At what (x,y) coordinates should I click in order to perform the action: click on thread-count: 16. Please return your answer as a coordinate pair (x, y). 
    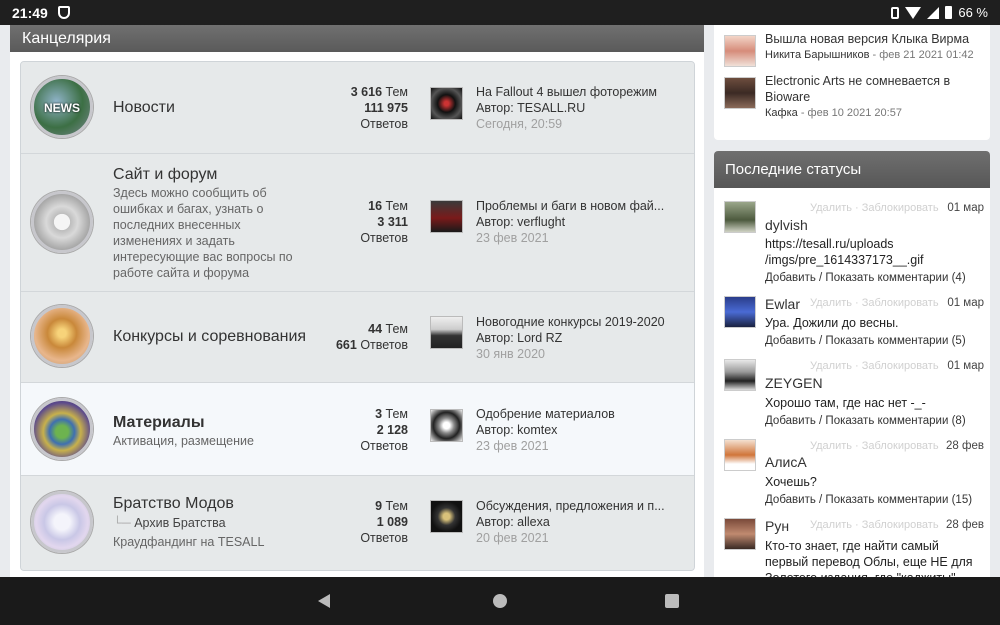
    Looking at the image, I should click on (375, 206).